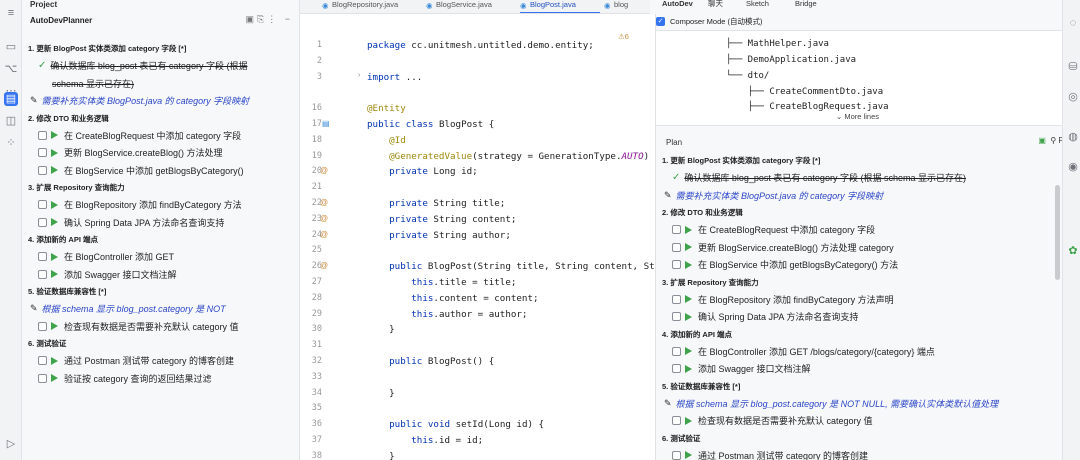  Describe the element at coordinates (163, 153) in the screenshot. I see `plan-step: 更新 BlogService.createBlog() 方法处理` at that location.